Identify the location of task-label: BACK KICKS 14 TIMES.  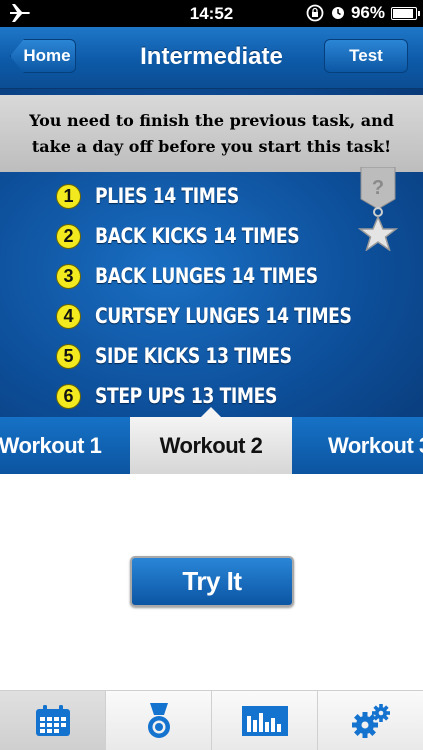
(197, 236).